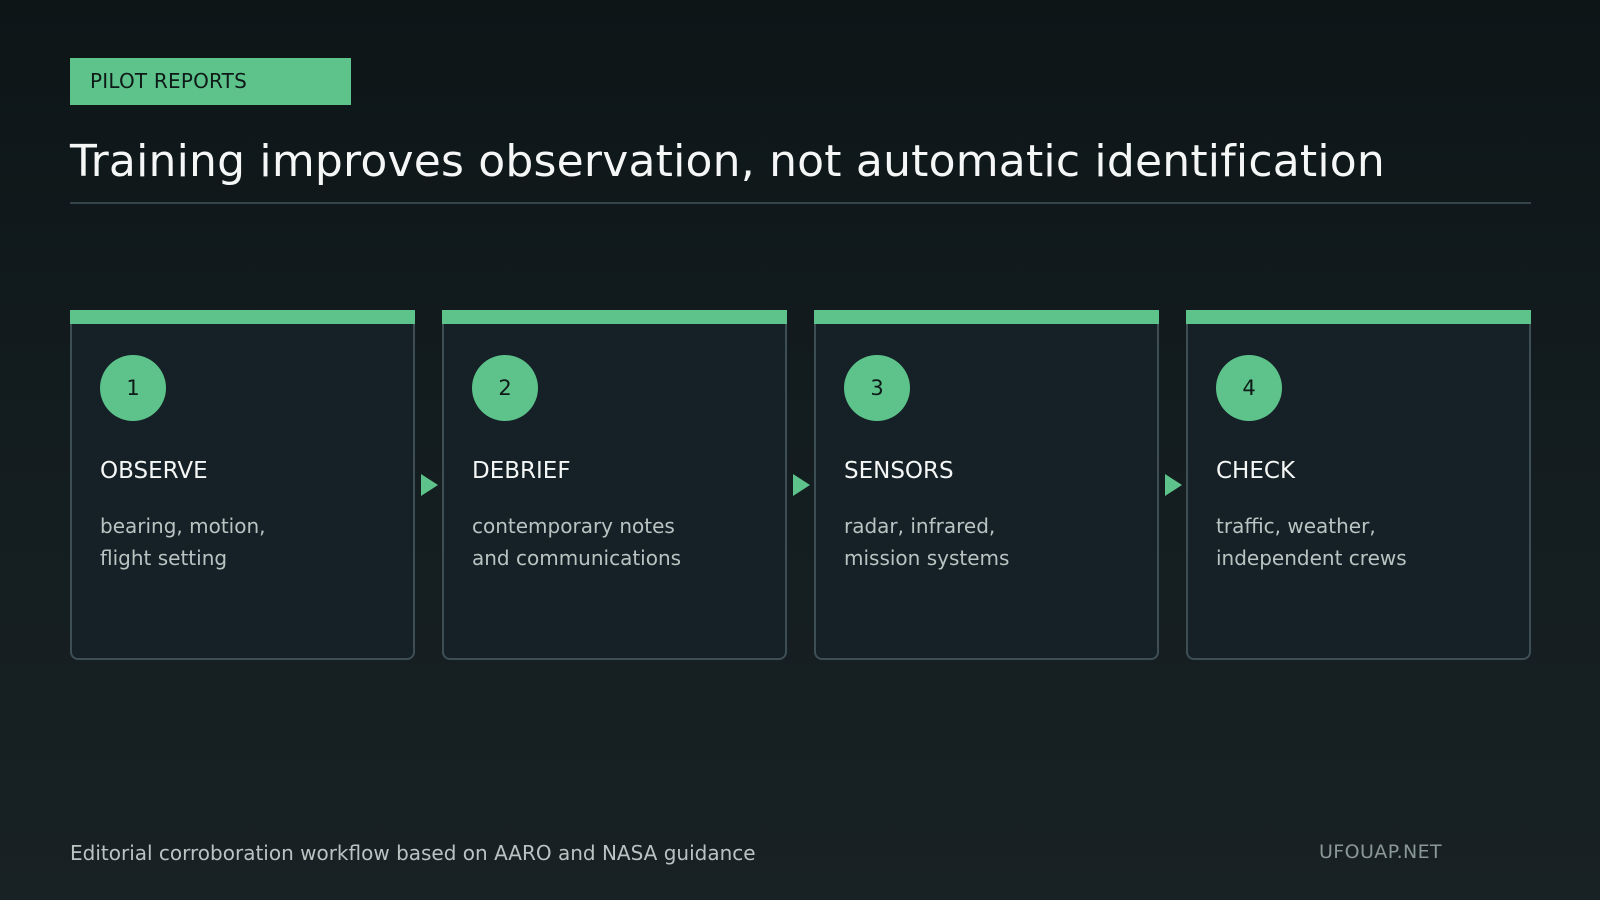  I want to click on step-description-line: radar, infrared,, so click(920, 526).